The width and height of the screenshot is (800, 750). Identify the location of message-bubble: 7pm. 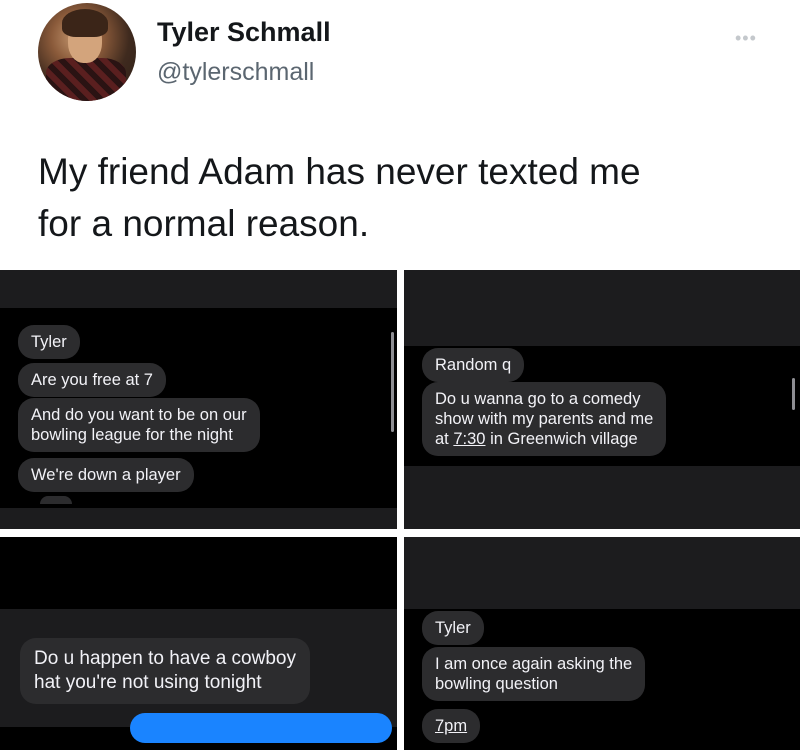
(451, 726).